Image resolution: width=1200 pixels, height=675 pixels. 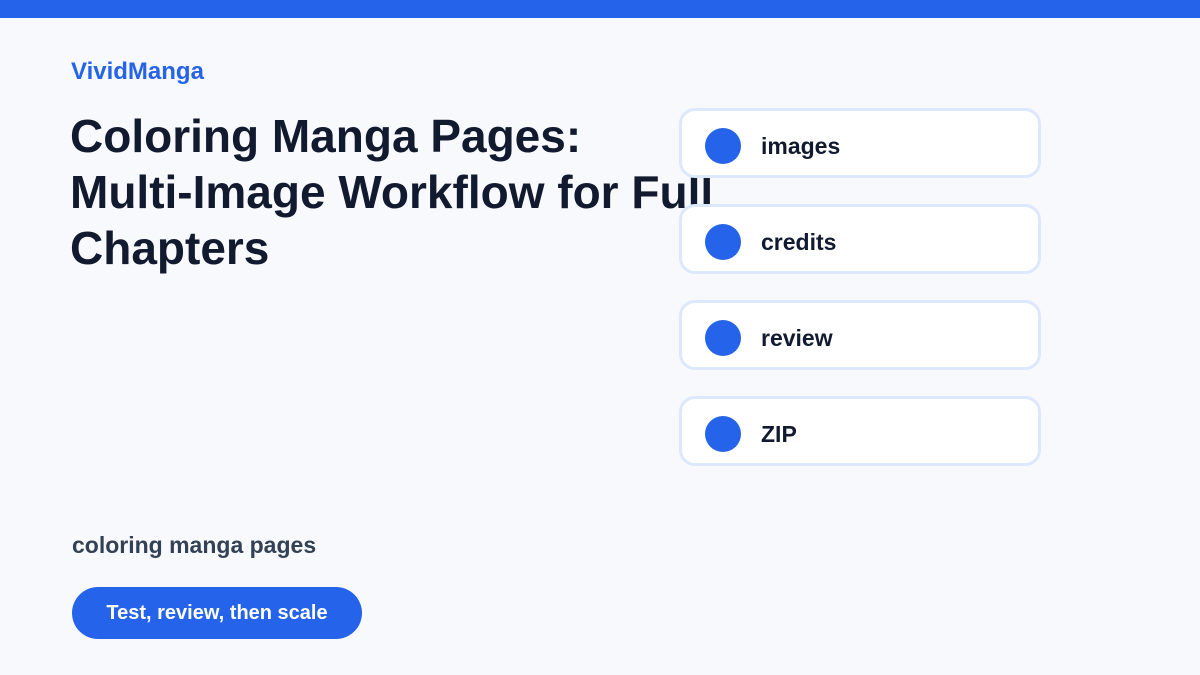 What do you see at coordinates (801, 146) in the screenshot?
I see `feature-label: images` at bounding box center [801, 146].